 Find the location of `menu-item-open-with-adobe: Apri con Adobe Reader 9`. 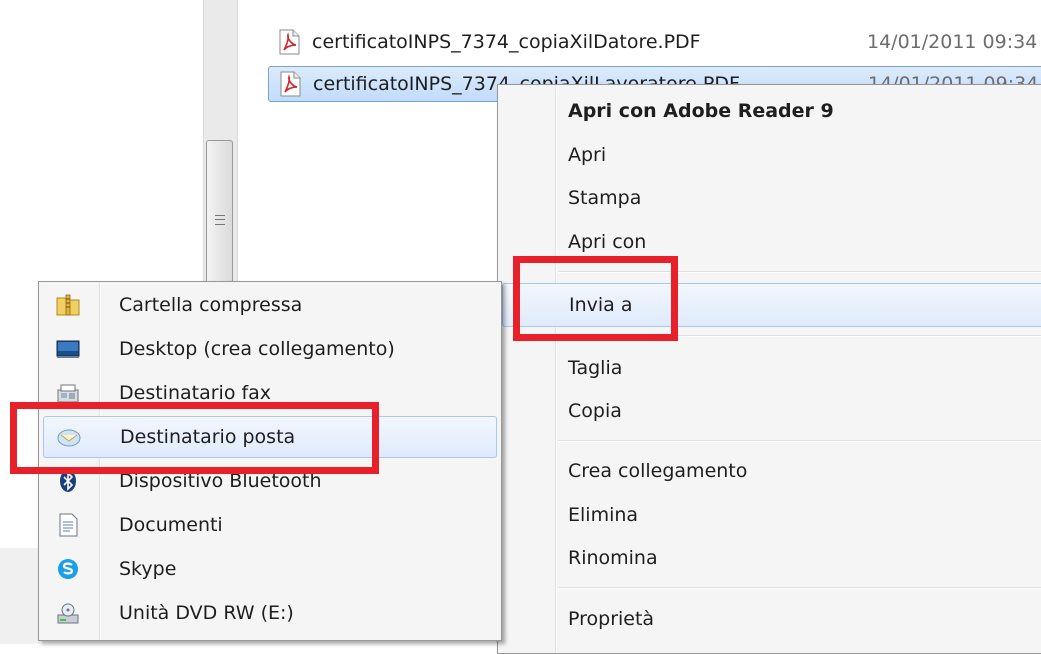

menu-item-open-with-adobe: Apri con Adobe Reader 9 is located at coordinates (771, 111).